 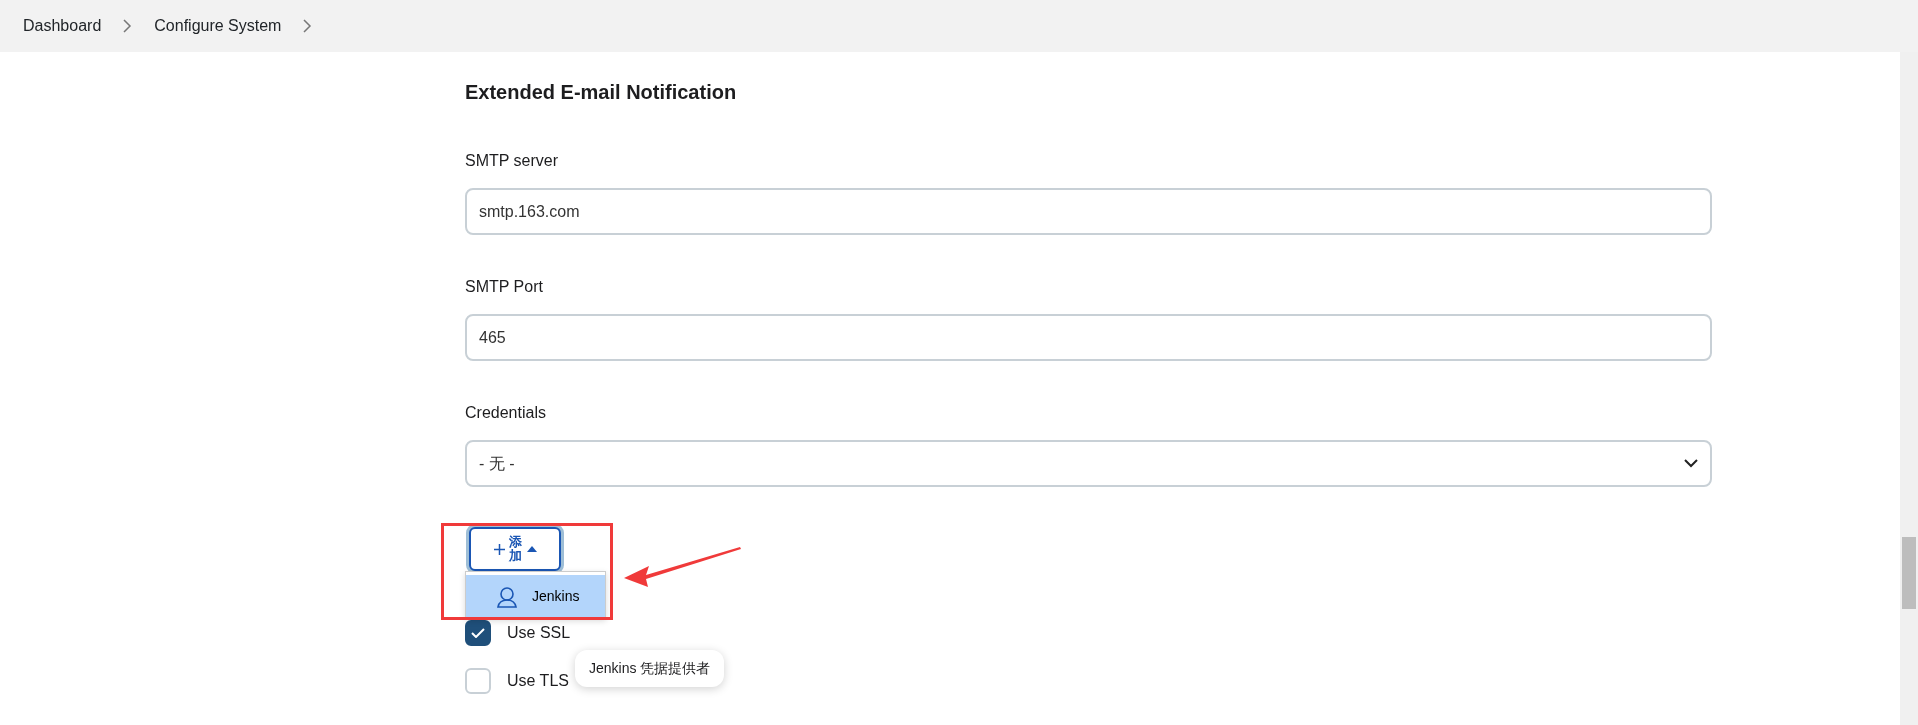 What do you see at coordinates (506, 413) in the screenshot?
I see `field-label: Credentials` at bounding box center [506, 413].